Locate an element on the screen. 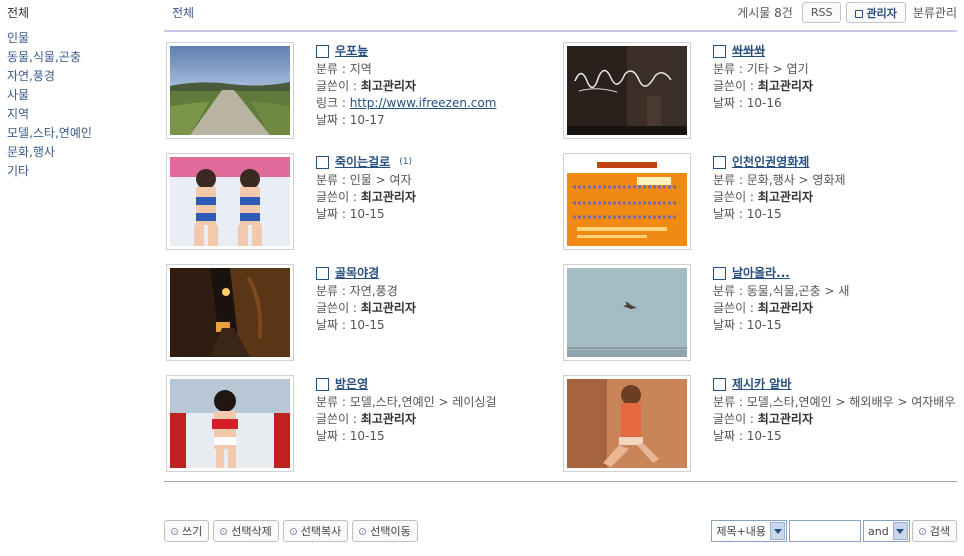 The image size is (964, 556). admin-button: 관리자 is located at coordinates (876, 12).